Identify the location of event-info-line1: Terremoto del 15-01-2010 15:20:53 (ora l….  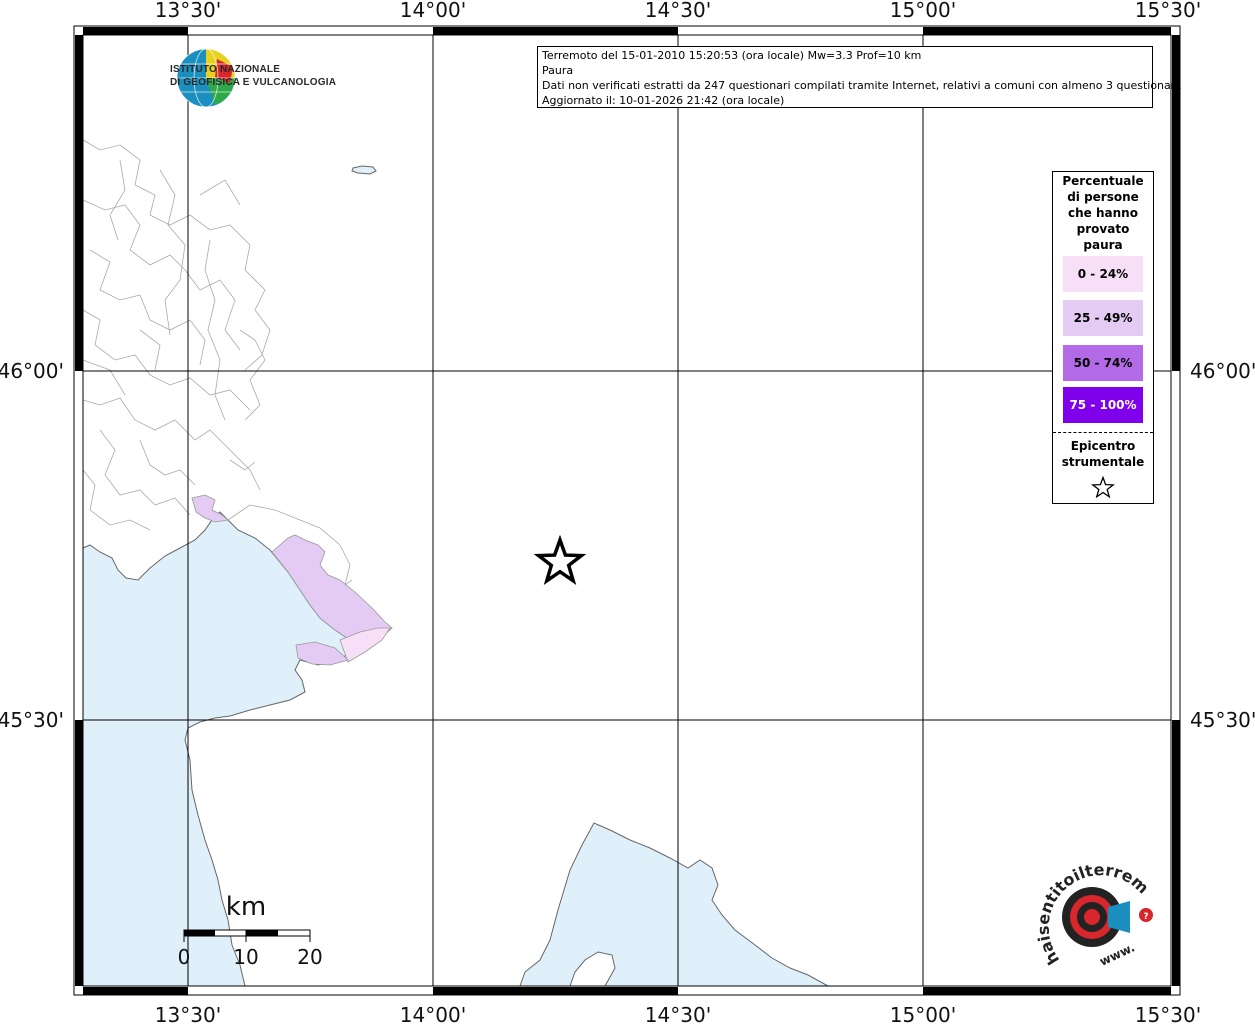
(732, 55).